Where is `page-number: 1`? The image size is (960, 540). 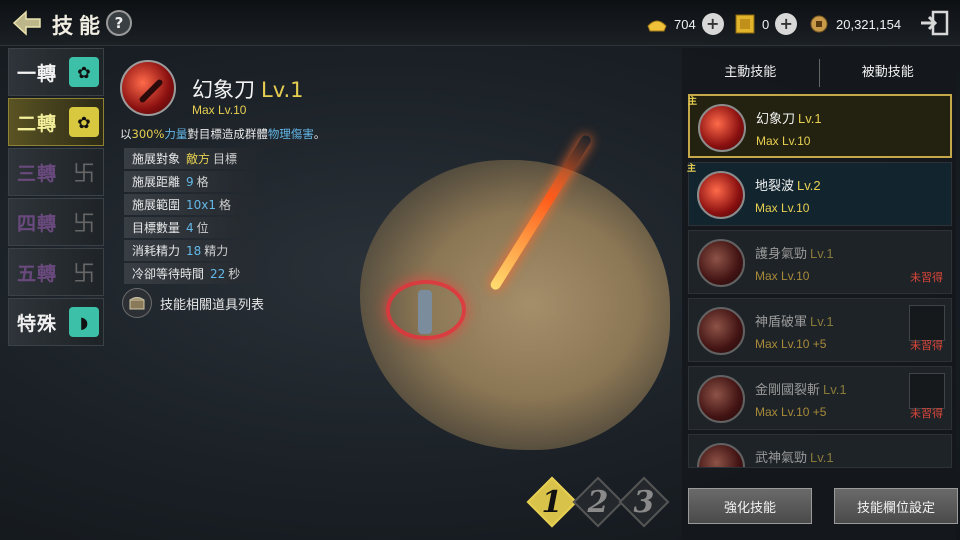
page-number: 1 is located at coordinates (552, 502).